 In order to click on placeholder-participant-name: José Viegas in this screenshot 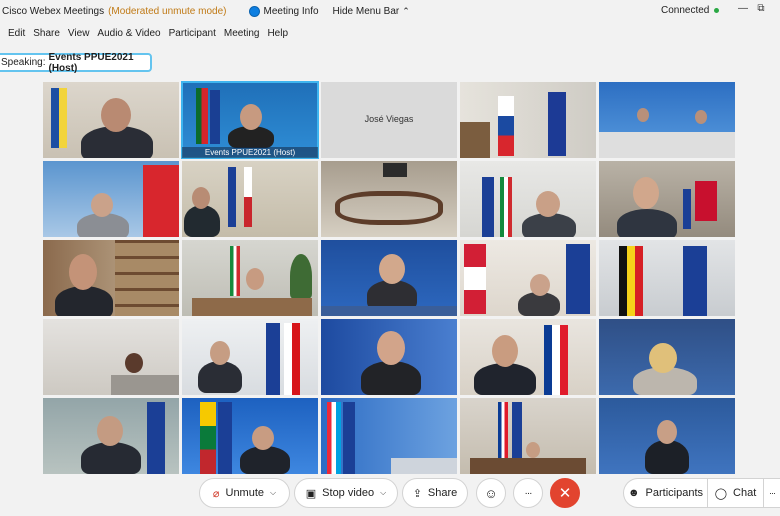, I will do `click(389, 119)`.